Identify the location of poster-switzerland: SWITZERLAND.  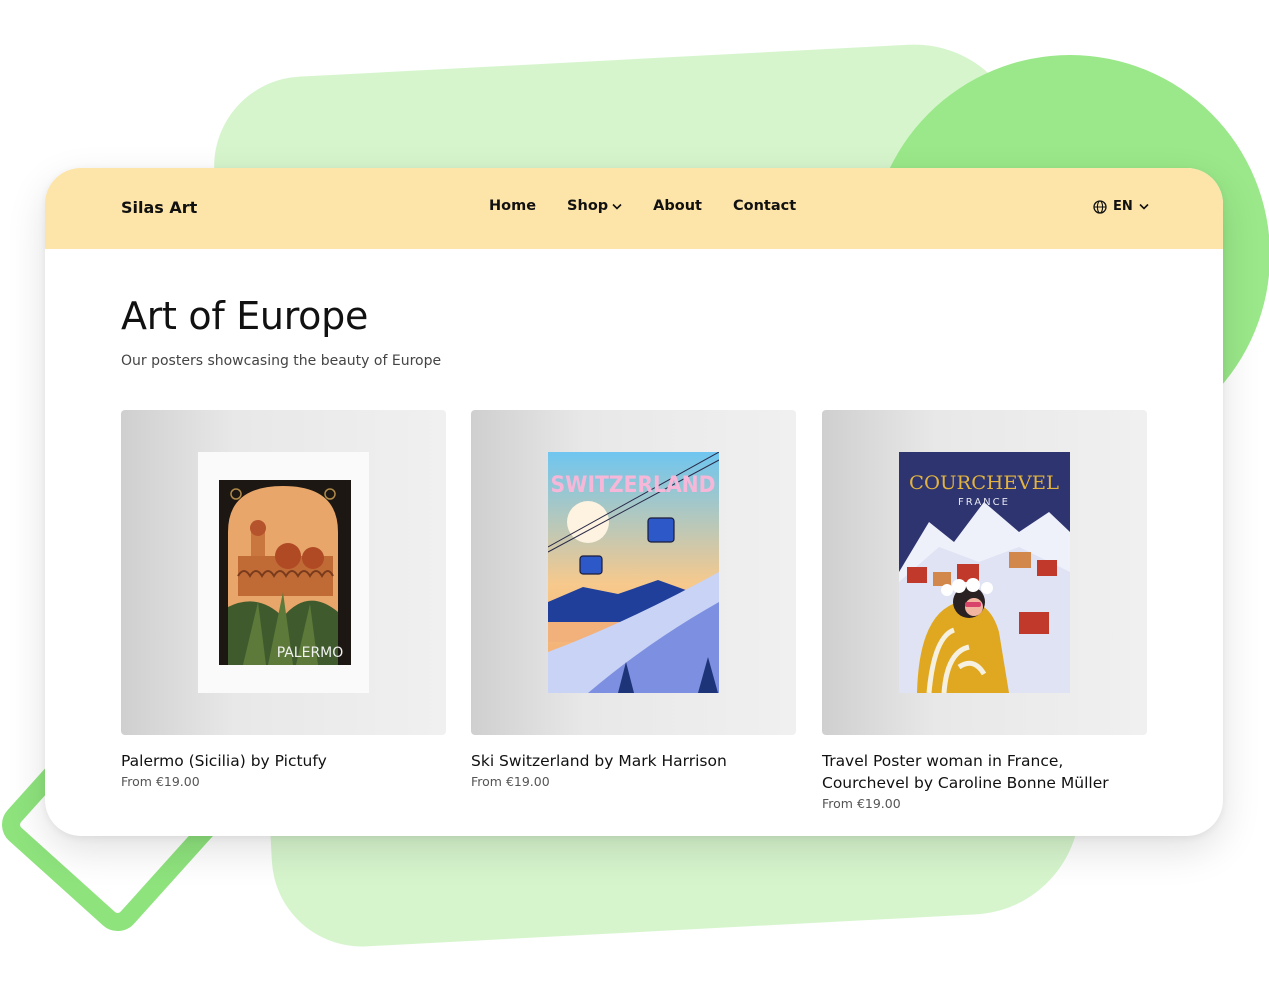
(633, 572).